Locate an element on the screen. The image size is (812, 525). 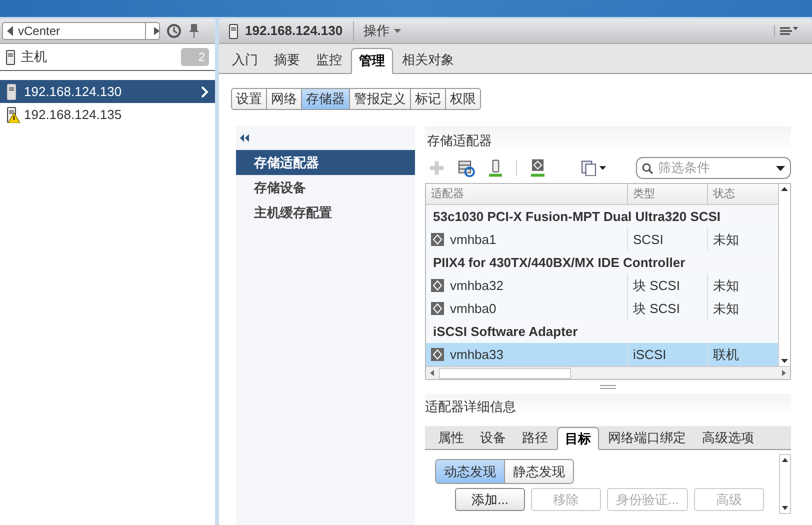
scroll-thumb is located at coordinates (505, 373).